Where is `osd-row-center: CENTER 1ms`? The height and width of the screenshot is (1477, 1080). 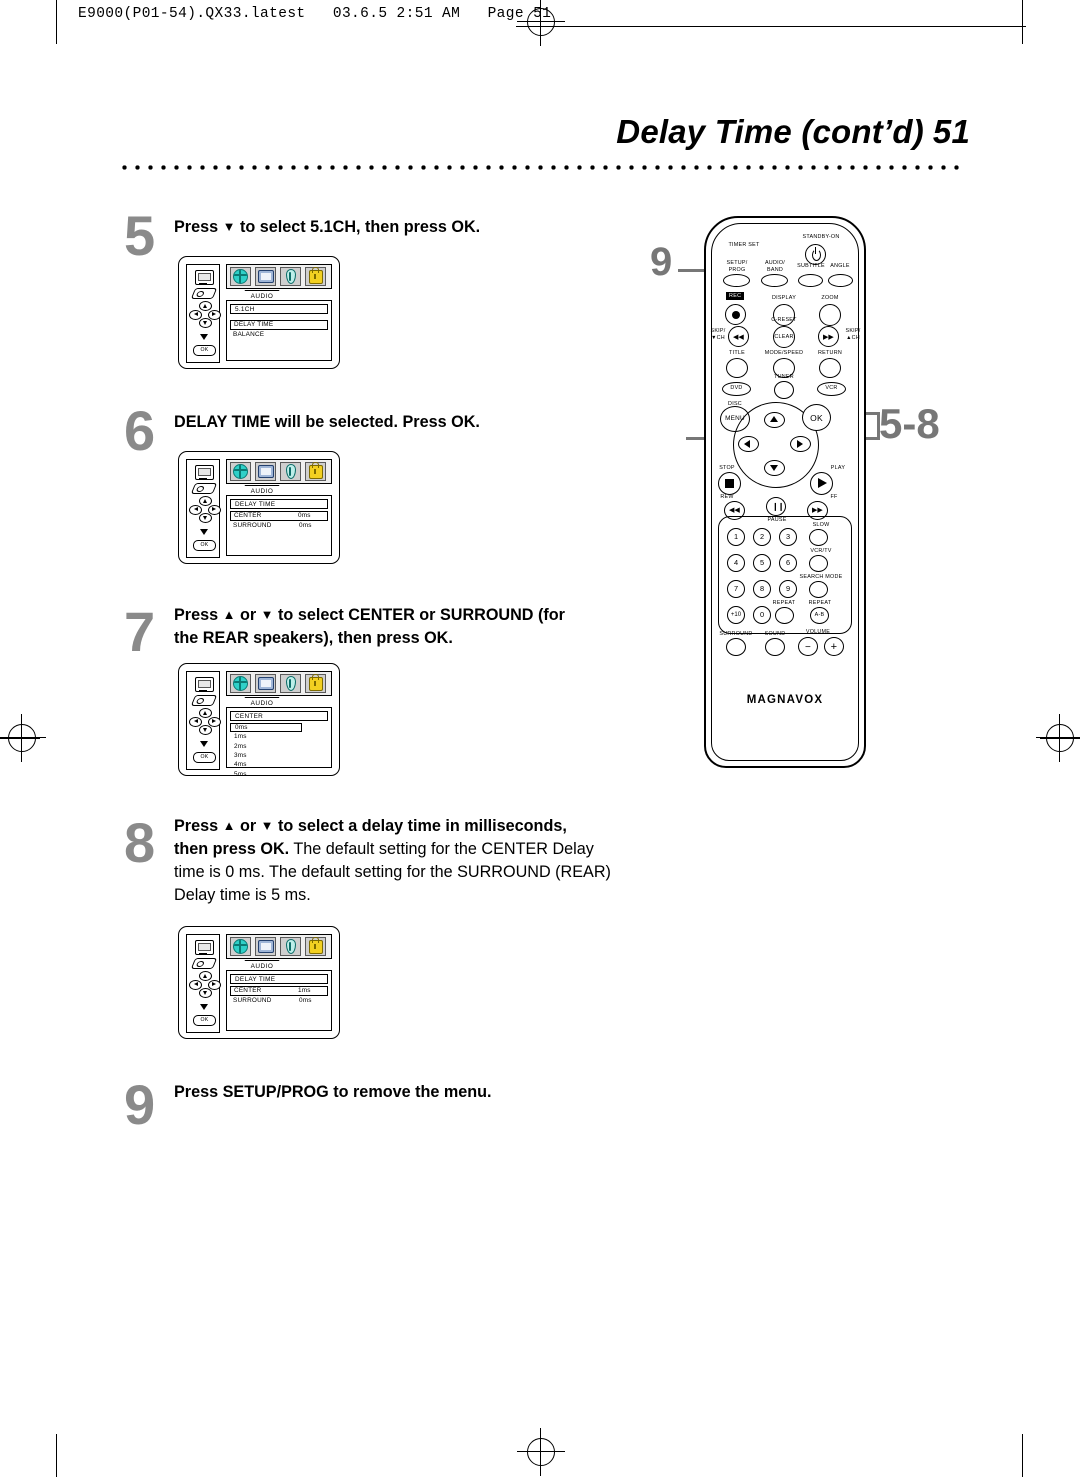
osd-row-center: CENTER 1ms is located at coordinates (279, 991).